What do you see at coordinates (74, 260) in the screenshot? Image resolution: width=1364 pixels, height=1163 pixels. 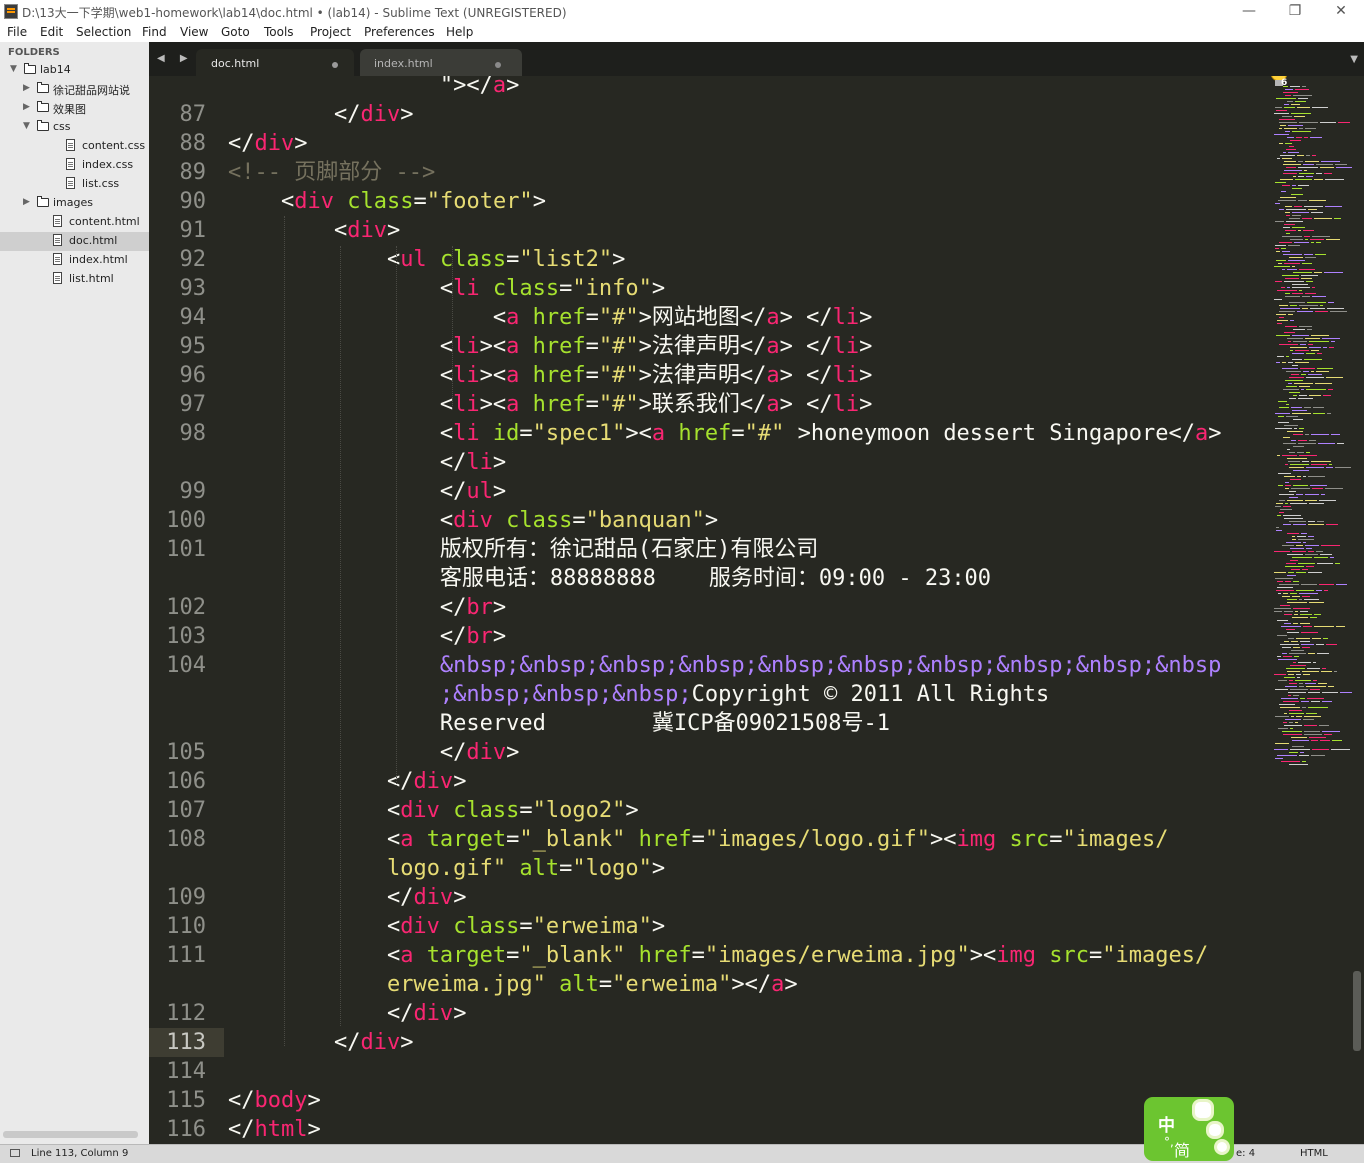 I see `sidebar-item-index-html: index.html` at bounding box center [74, 260].